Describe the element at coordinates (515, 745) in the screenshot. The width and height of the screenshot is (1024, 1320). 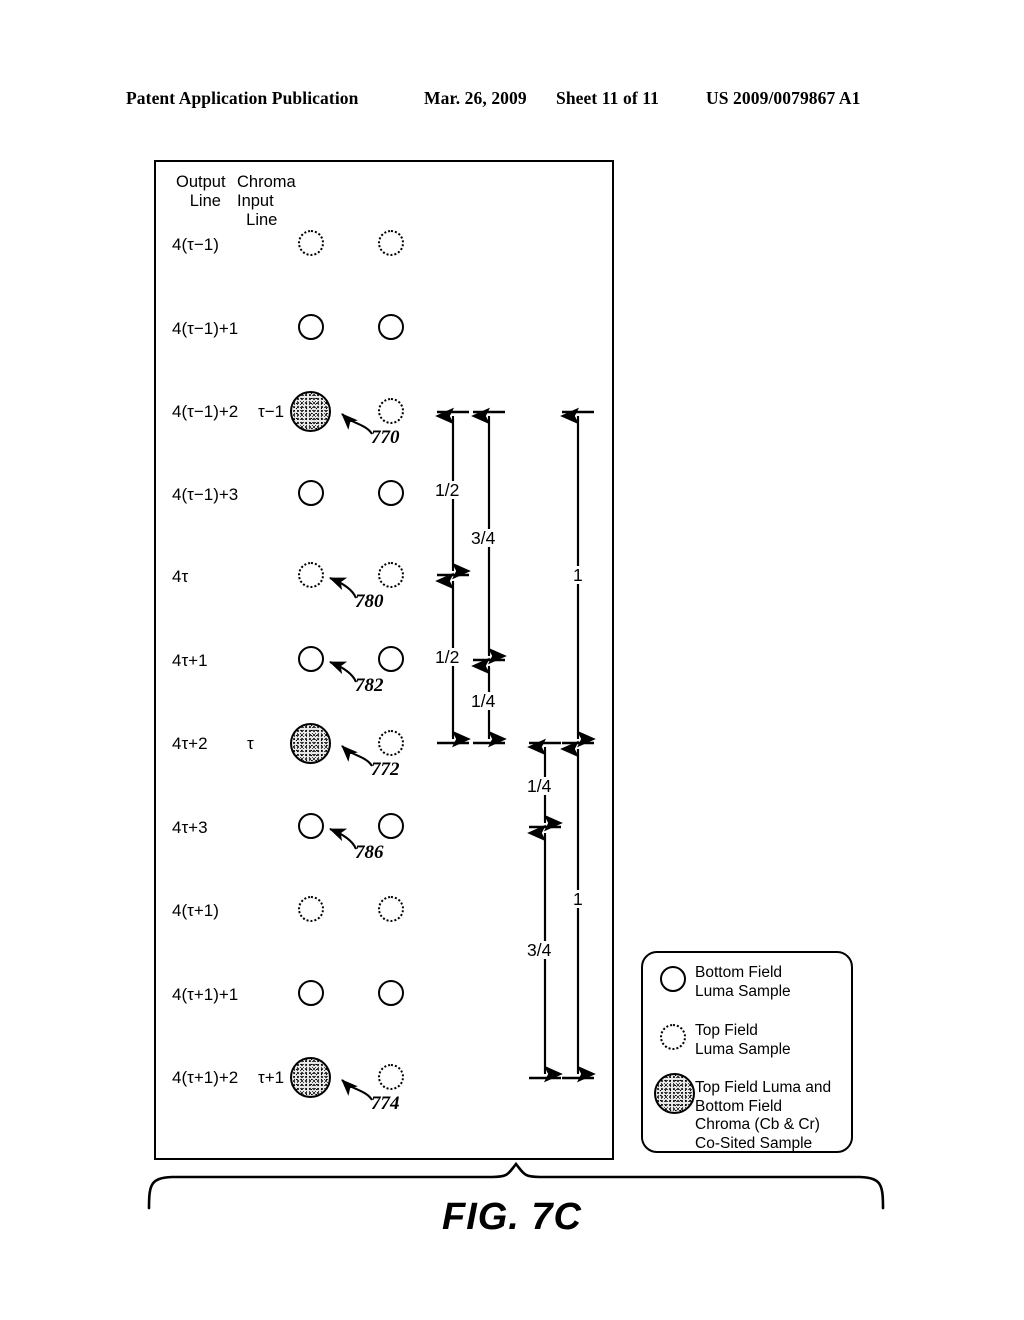
I see `dimension-bars-group` at that location.